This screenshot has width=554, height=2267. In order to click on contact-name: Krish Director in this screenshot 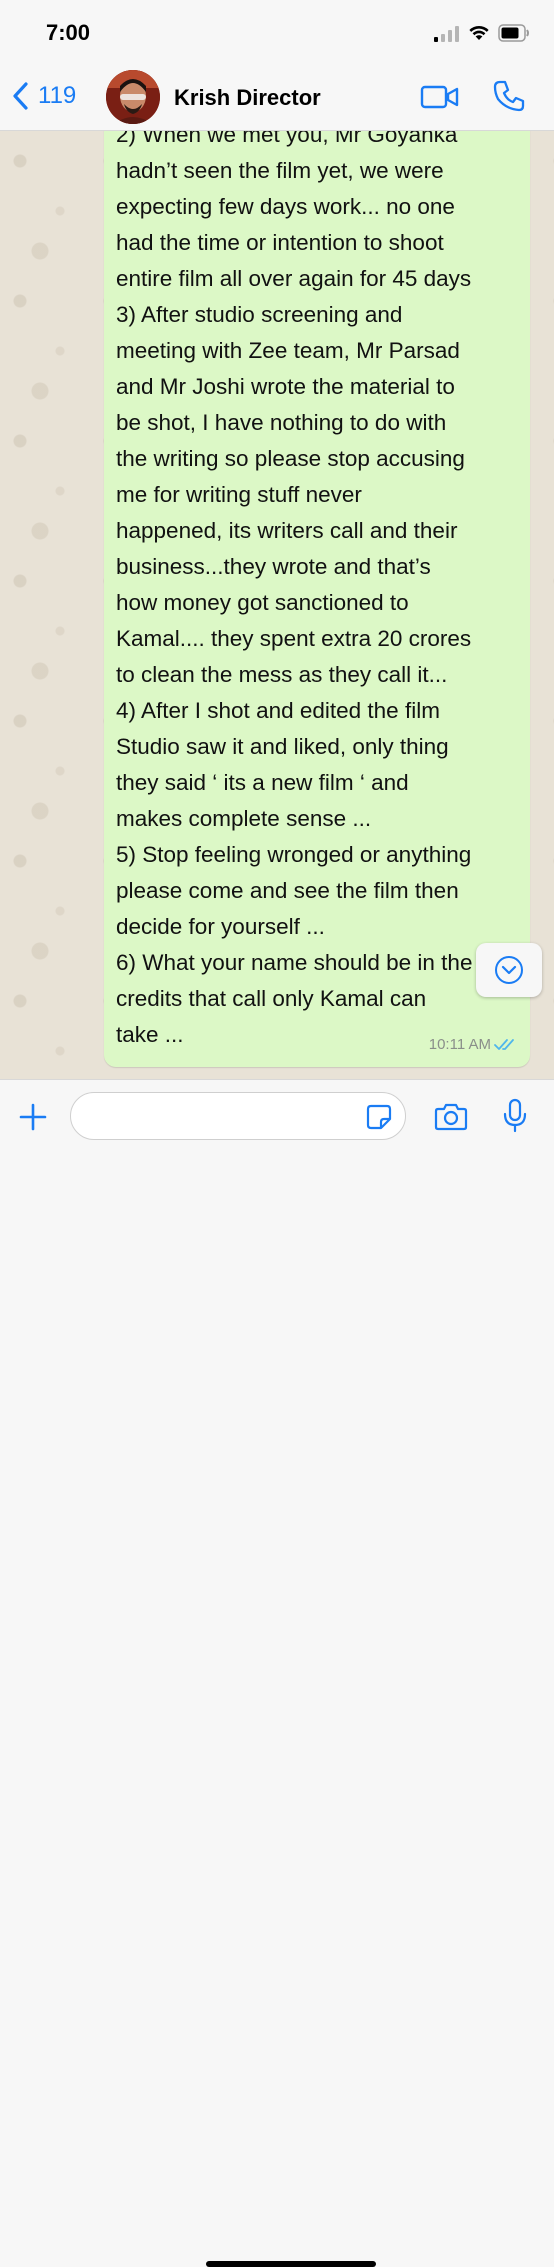, I will do `click(247, 98)`.